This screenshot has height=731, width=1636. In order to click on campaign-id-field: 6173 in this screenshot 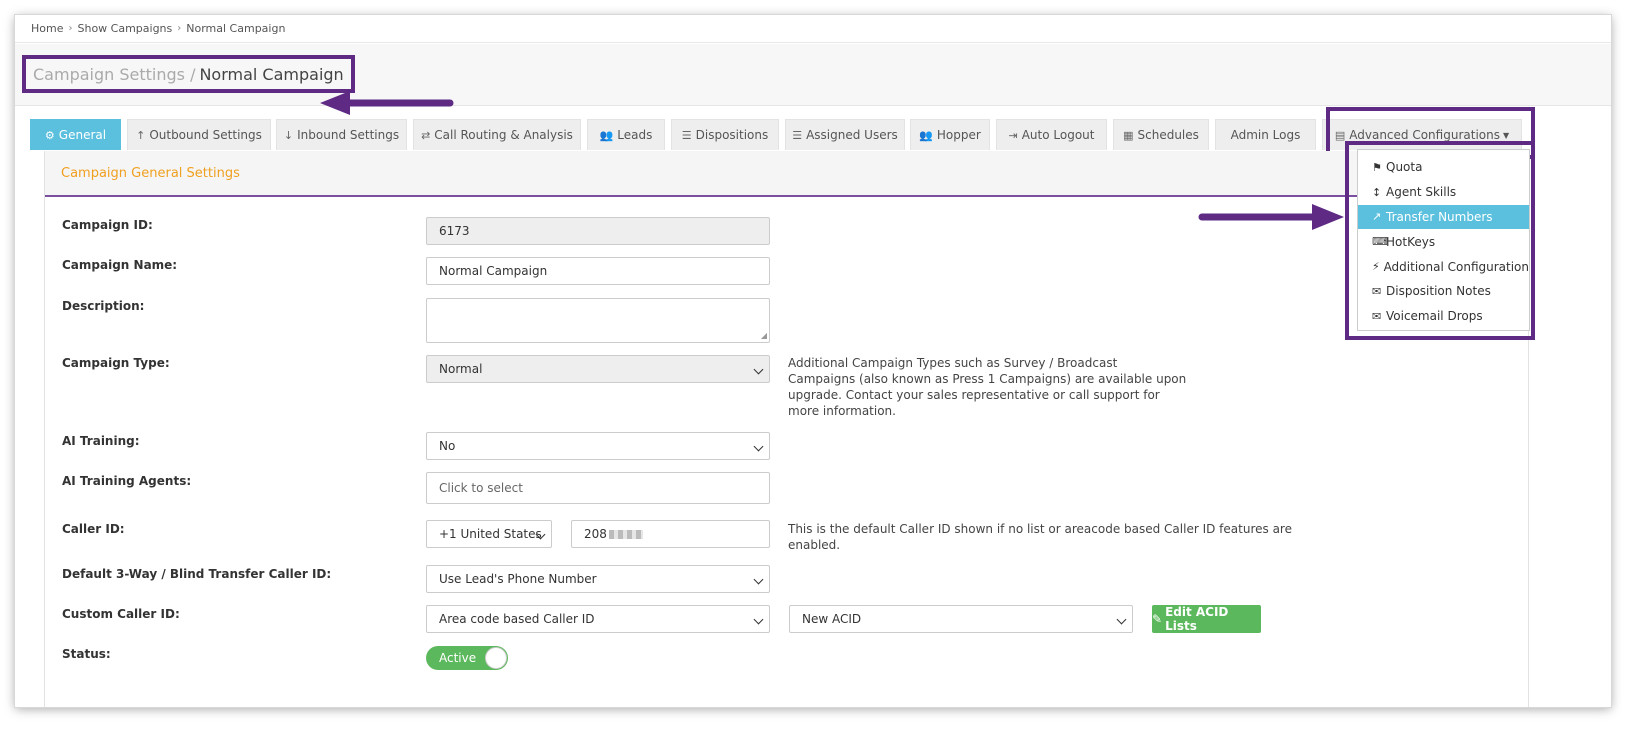, I will do `click(598, 231)`.